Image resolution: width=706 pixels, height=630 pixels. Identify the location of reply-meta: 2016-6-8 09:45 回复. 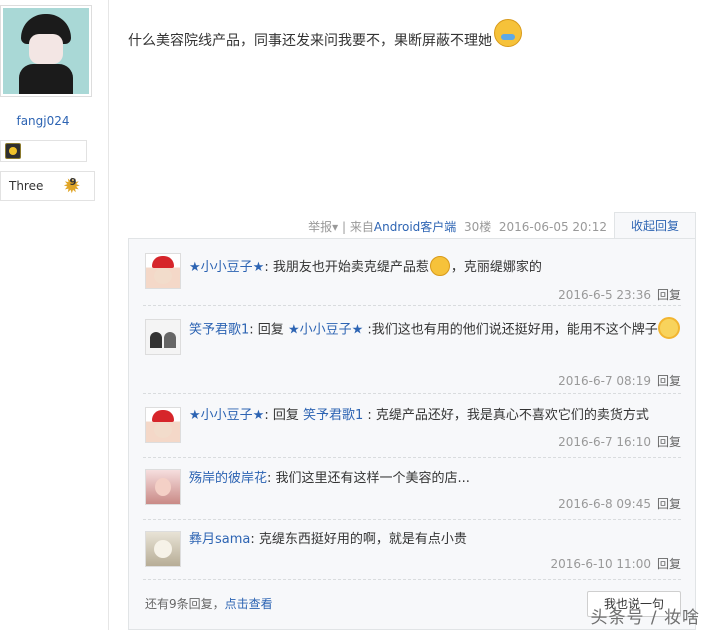
(619, 503).